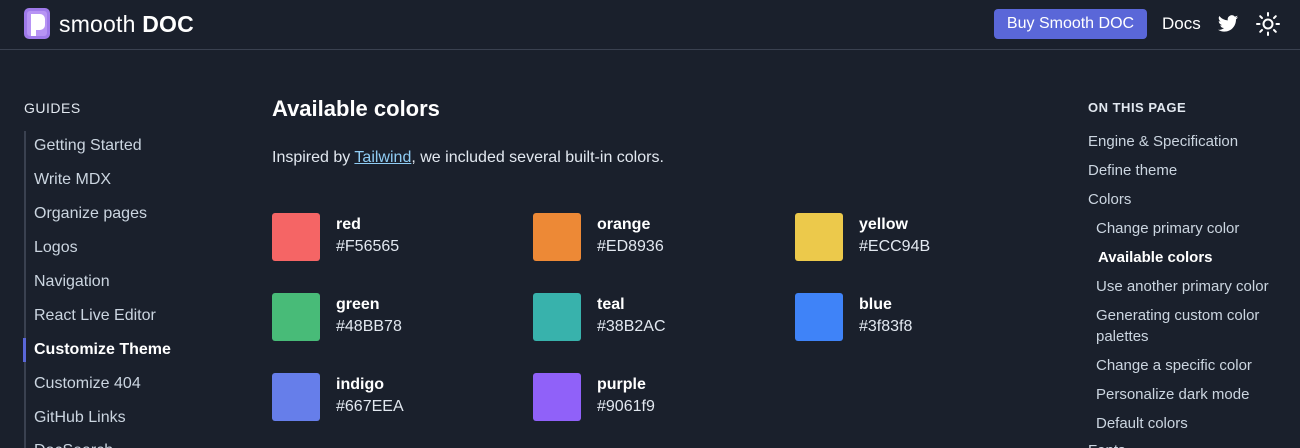 Image resolution: width=1300 pixels, height=448 pixels. Describe the element at coordinates (80, 418) in the screenshot. I see `sidebar-item-github-links: GitHub Links` at that location.